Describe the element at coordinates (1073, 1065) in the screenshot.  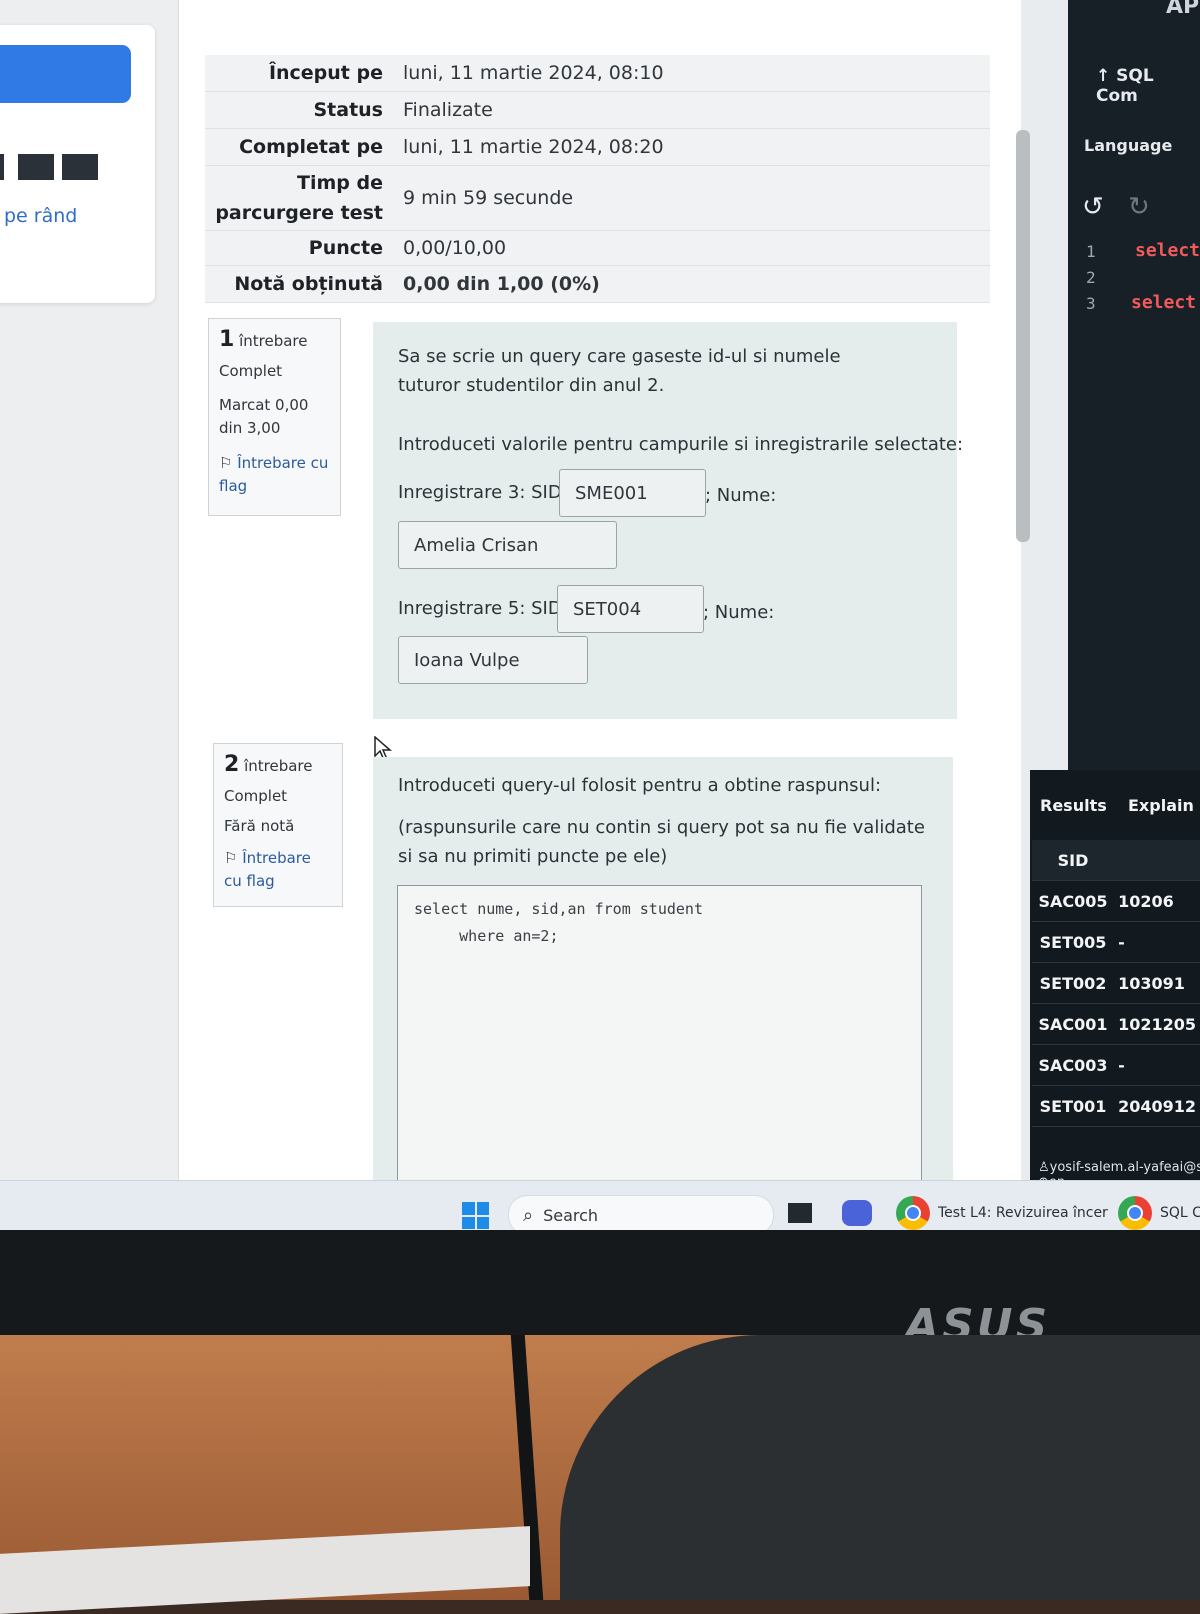
I see `cell-sid: SAC003` at that location.